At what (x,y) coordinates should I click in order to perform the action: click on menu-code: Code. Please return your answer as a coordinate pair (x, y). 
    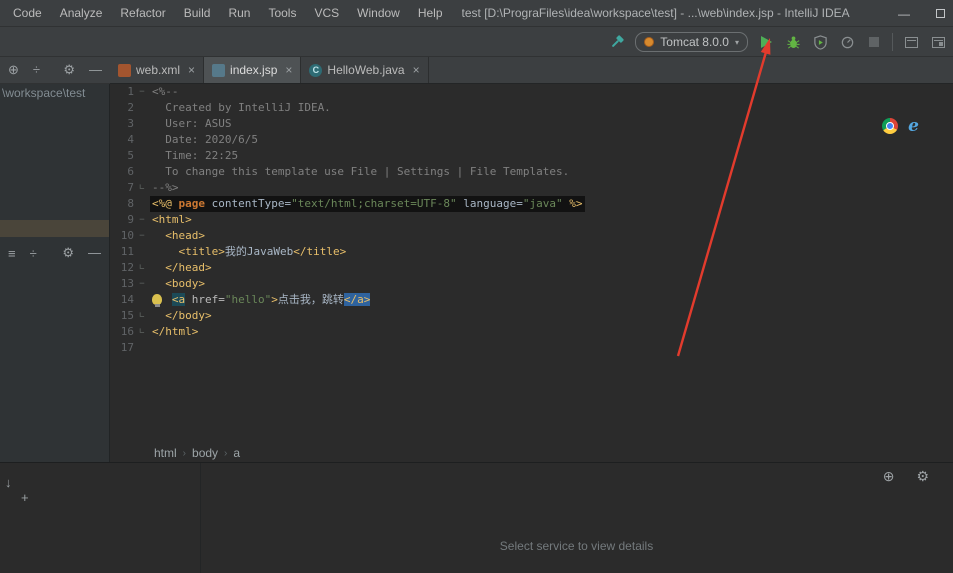
    Looking at the image, I should click on (27, 13).